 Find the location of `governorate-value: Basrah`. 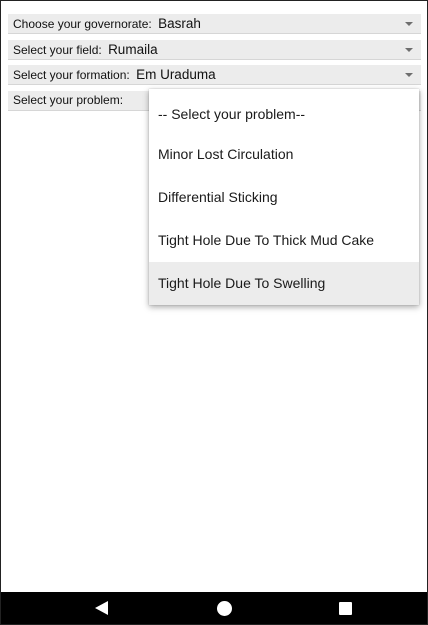

governorate-value: Basrah is located at coordinates (179, 23).